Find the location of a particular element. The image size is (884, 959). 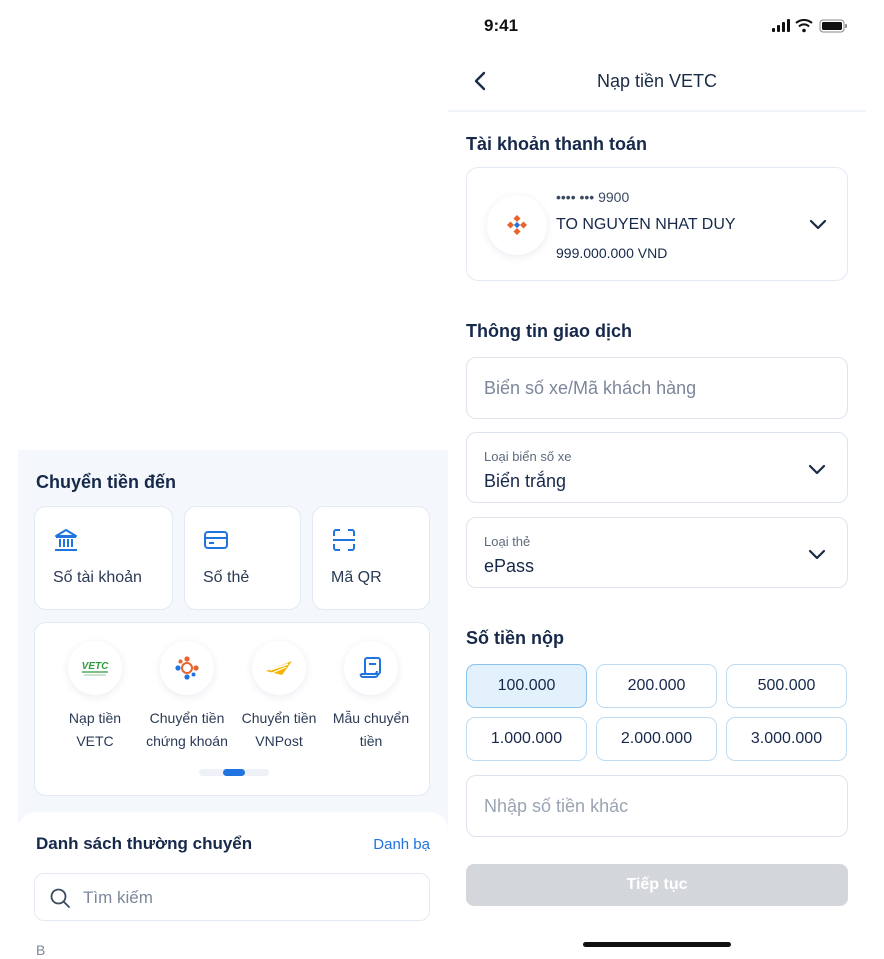

status-icons is located at coordinates (810, 28).